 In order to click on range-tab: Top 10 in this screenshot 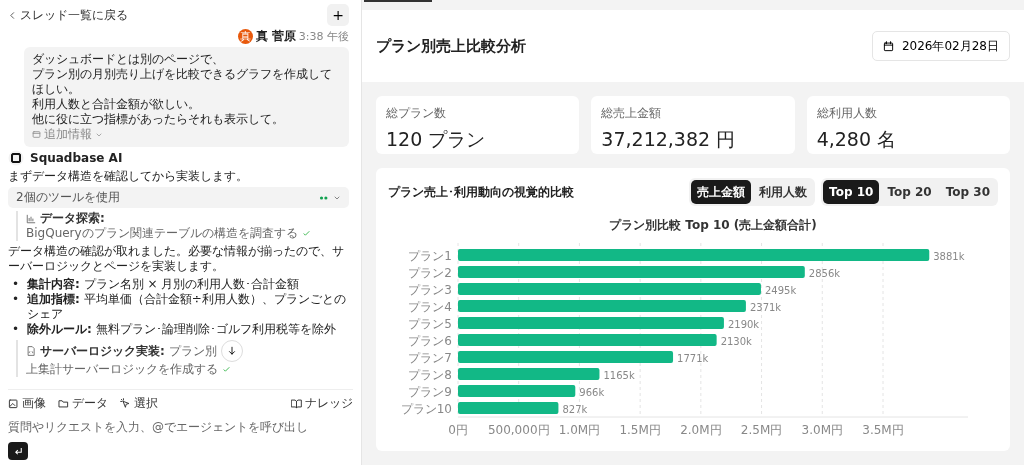, I will do `click(851, 192)`.